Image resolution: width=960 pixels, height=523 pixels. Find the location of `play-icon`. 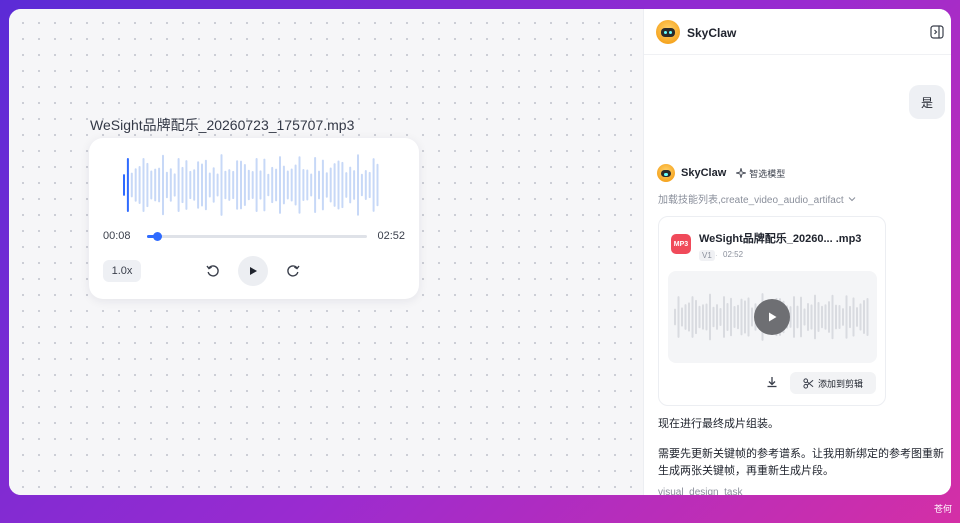

play-icon is located at coordinates (253, 271).